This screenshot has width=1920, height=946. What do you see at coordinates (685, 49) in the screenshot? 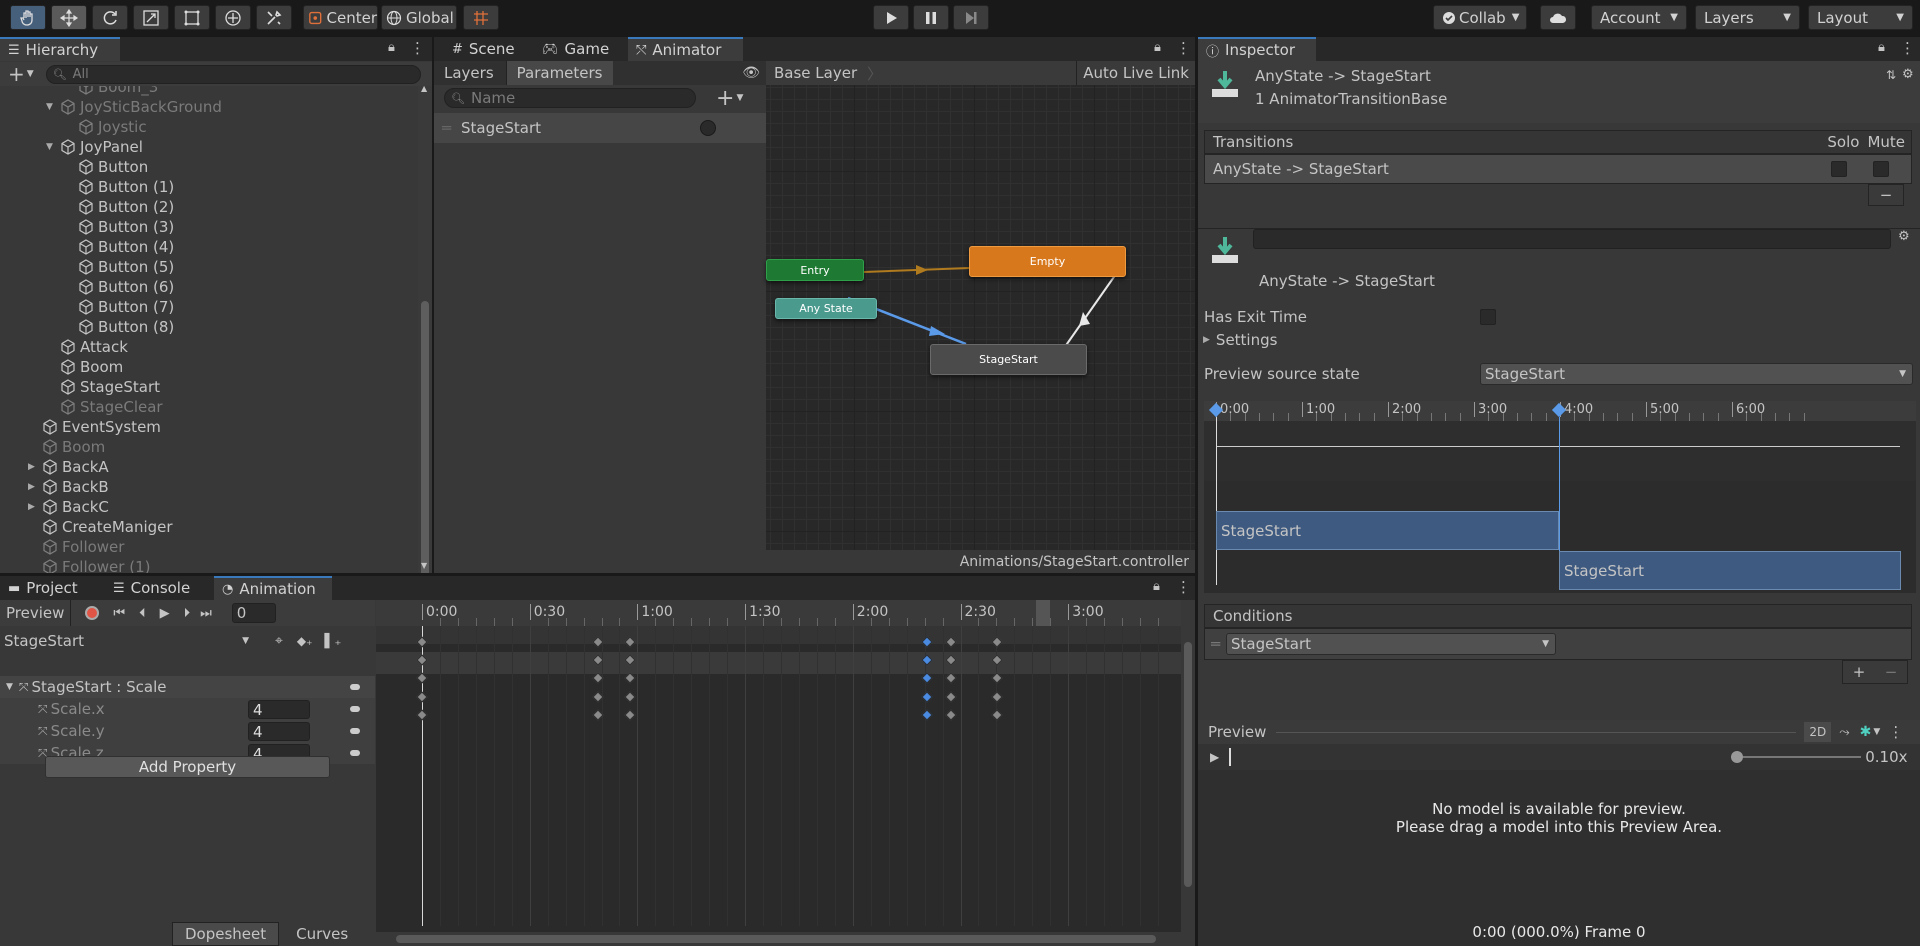
I see `tab-animator: ⤲ Animator` at bounding box center [685, 49].